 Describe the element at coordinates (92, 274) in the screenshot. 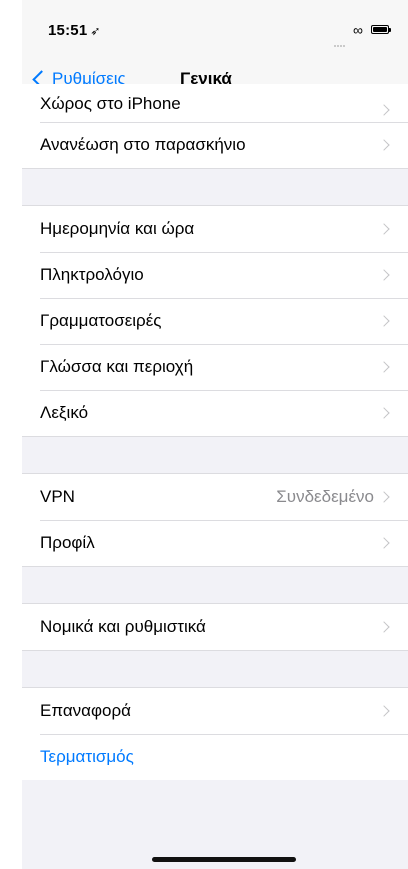

I see `row-label: Πληκτρολόγιο` at that location.